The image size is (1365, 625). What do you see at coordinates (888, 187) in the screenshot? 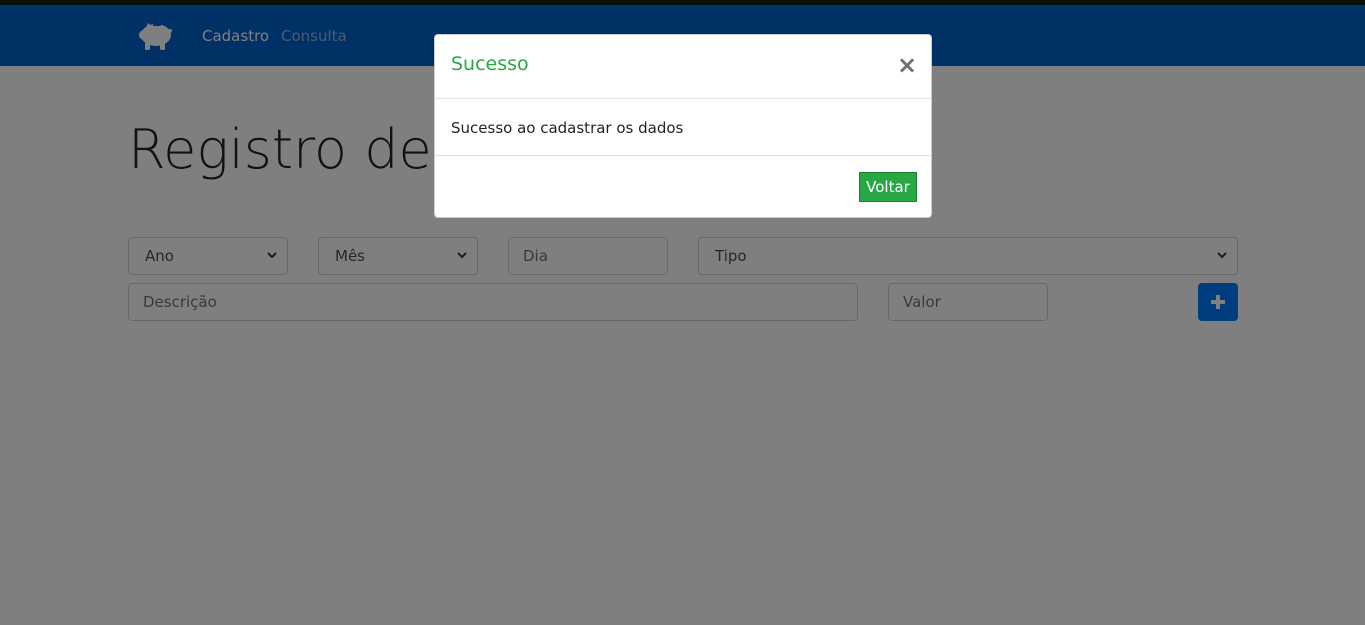
I see `voltar-button: Voltar` at bounding box center [888, 187].